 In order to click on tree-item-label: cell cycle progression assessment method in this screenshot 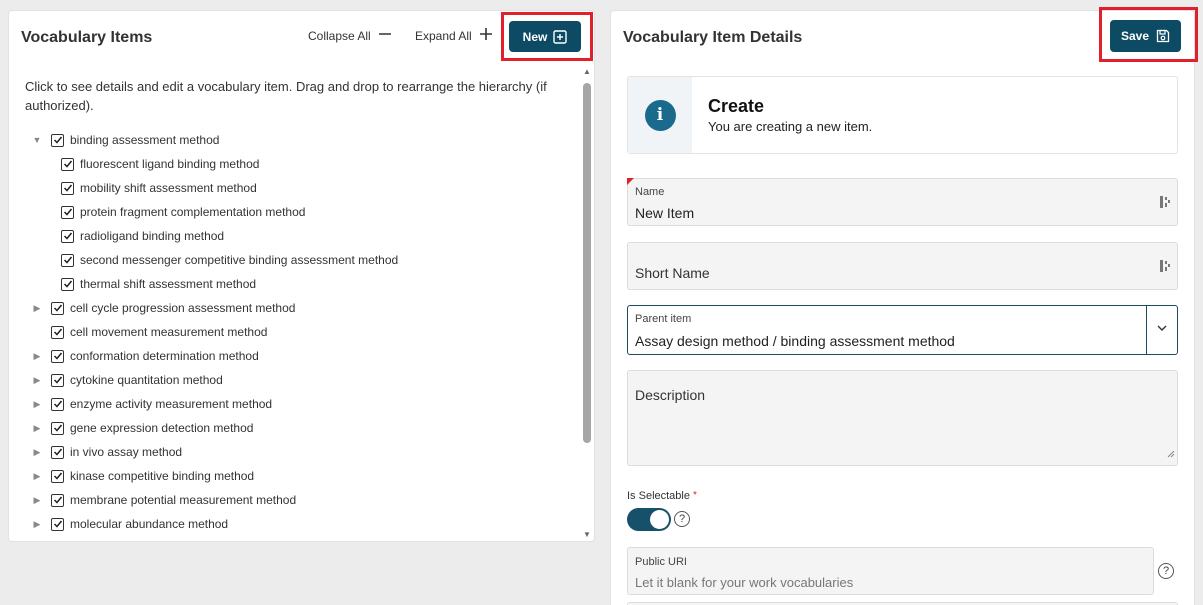, I will do `click(183, 308)`.